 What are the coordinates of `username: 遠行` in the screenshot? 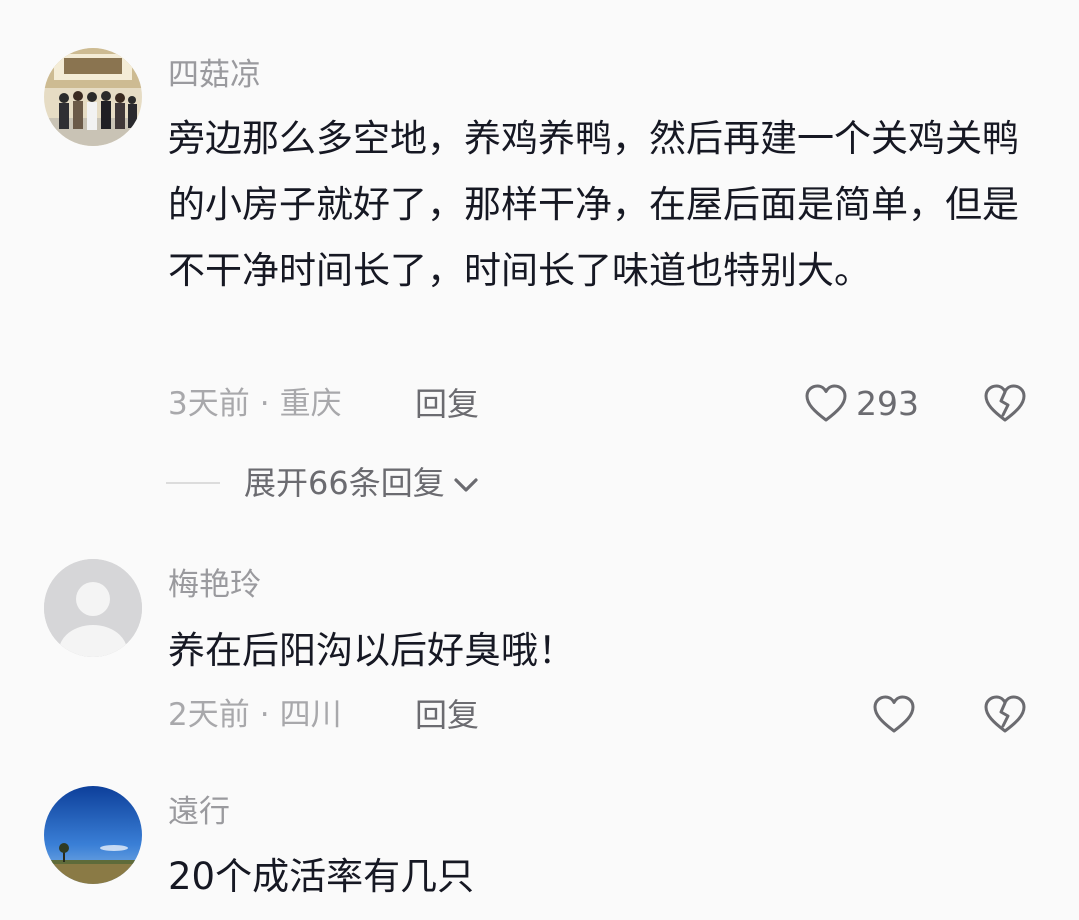 It's located at (199, 812).